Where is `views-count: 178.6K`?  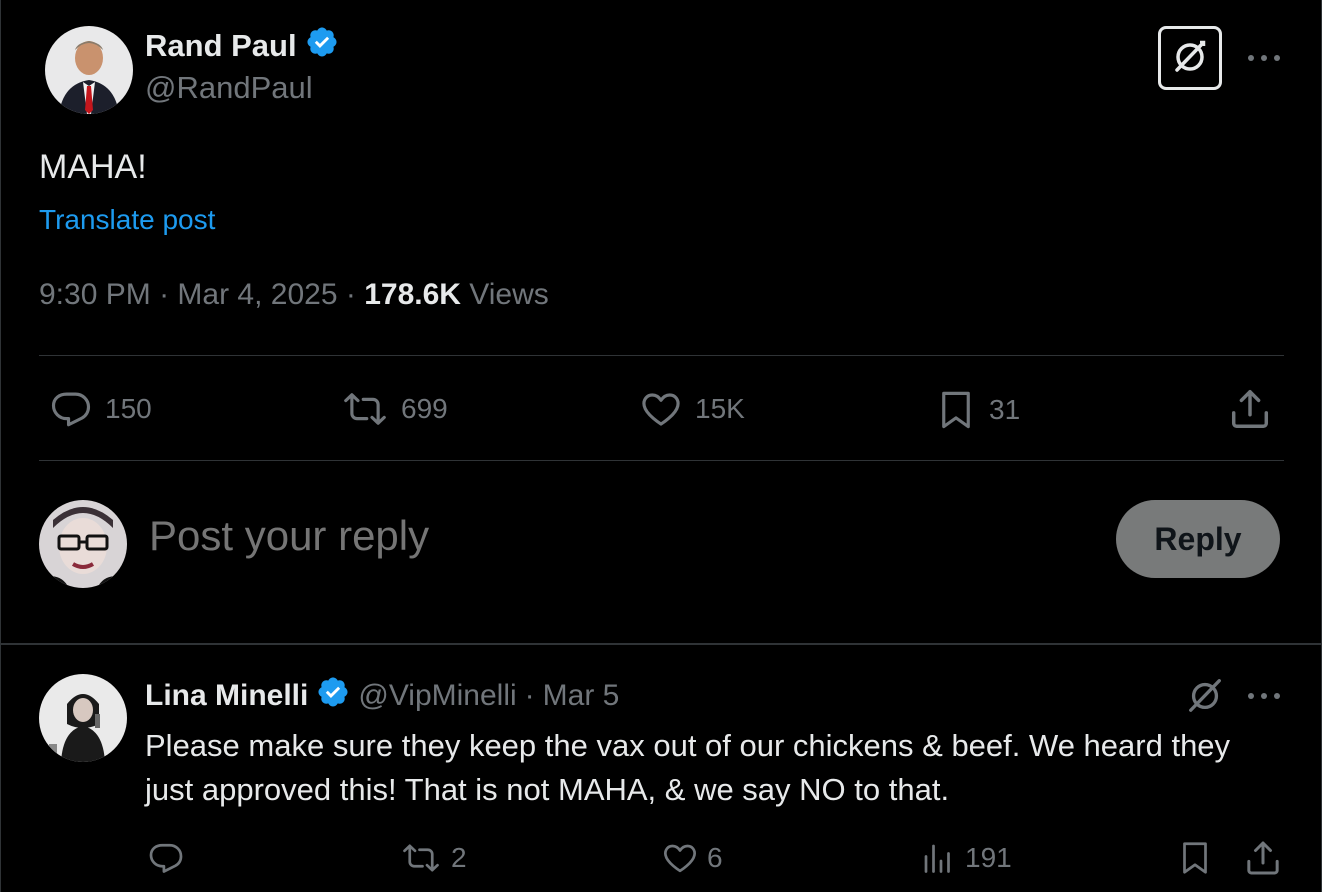 views-count: 178.6K is located at coordinates (412, 294).